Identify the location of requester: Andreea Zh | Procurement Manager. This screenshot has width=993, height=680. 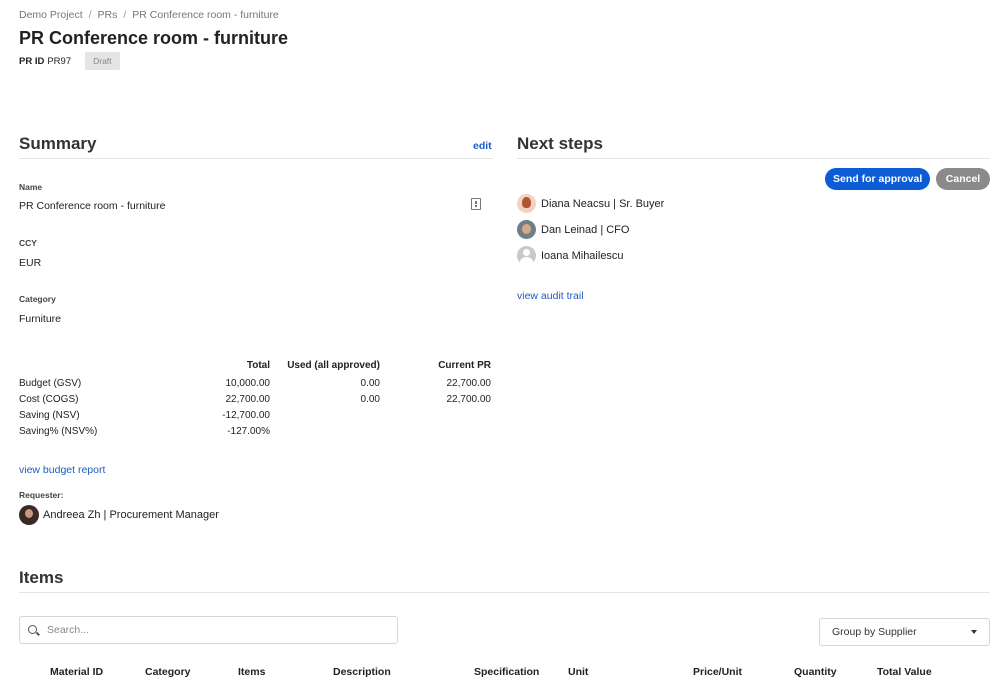
(119, 515).